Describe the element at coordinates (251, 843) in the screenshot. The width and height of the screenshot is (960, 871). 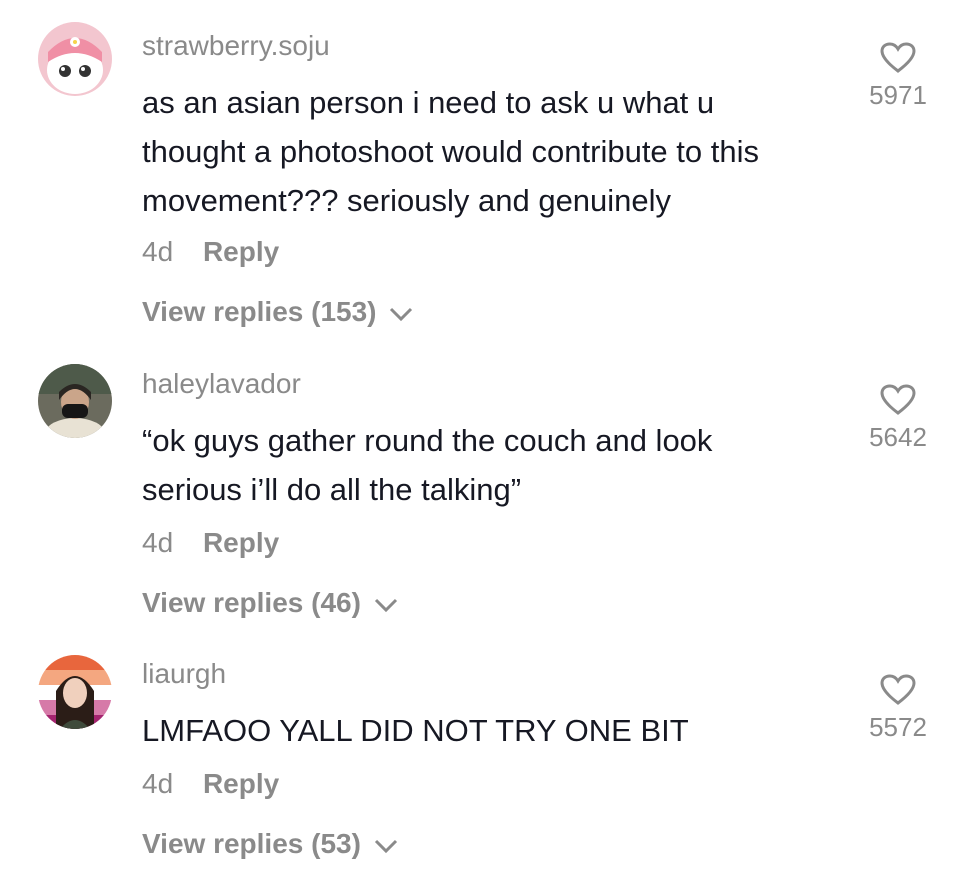
I see `view-replies-label: View replies (53)` at that location.